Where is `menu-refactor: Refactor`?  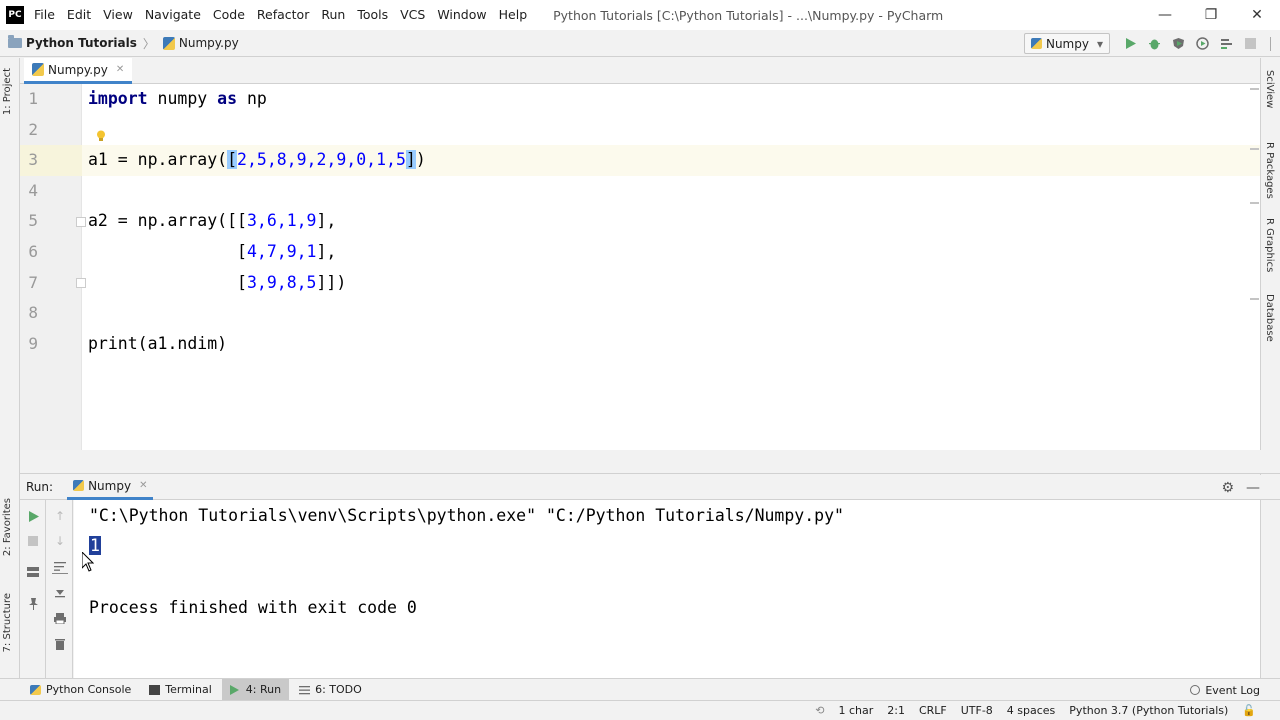
menu-refactor: Refactor is located at coordinates (283, 15).